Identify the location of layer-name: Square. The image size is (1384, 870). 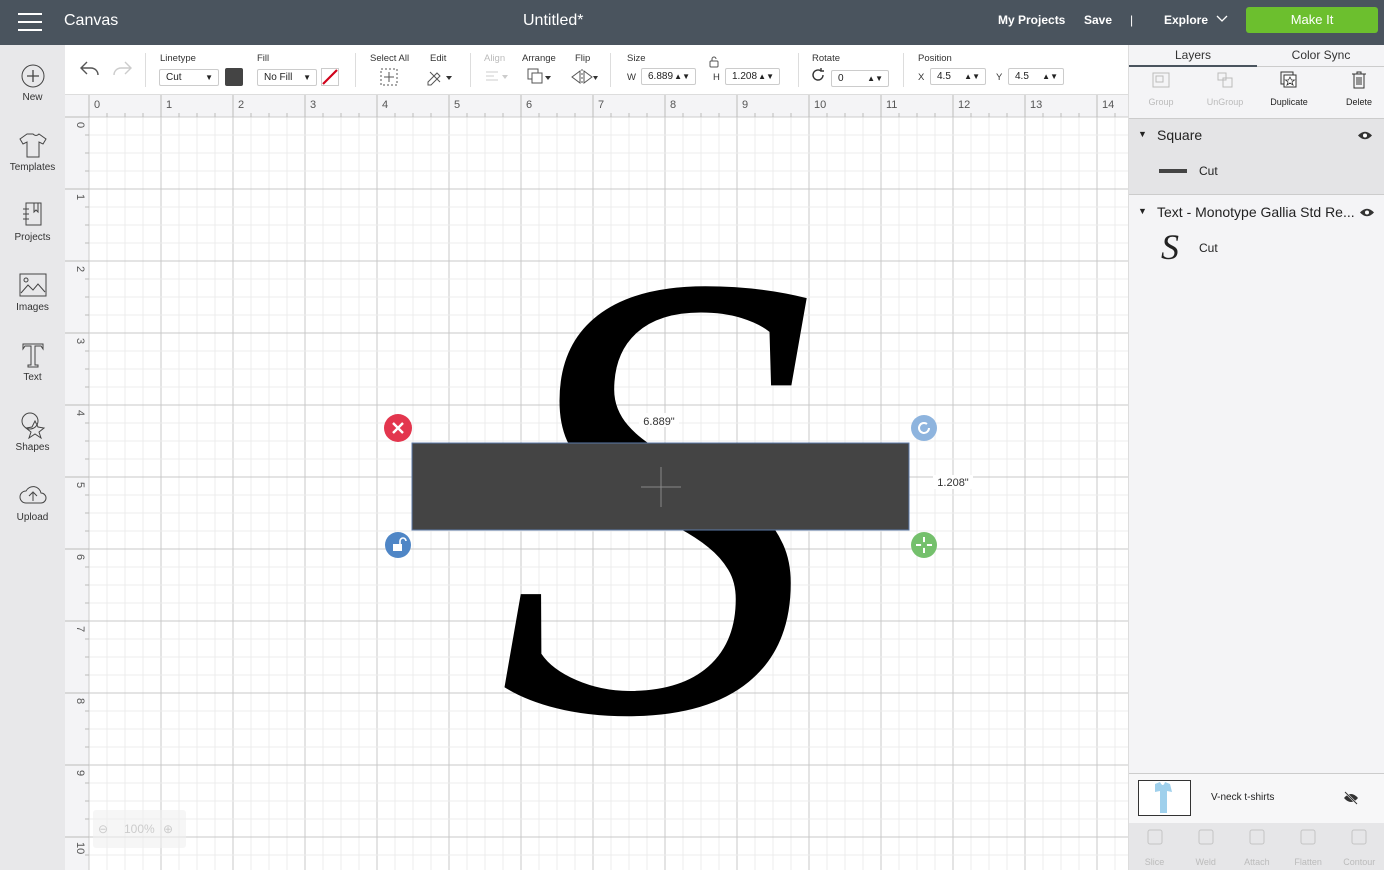
(1180, 135).